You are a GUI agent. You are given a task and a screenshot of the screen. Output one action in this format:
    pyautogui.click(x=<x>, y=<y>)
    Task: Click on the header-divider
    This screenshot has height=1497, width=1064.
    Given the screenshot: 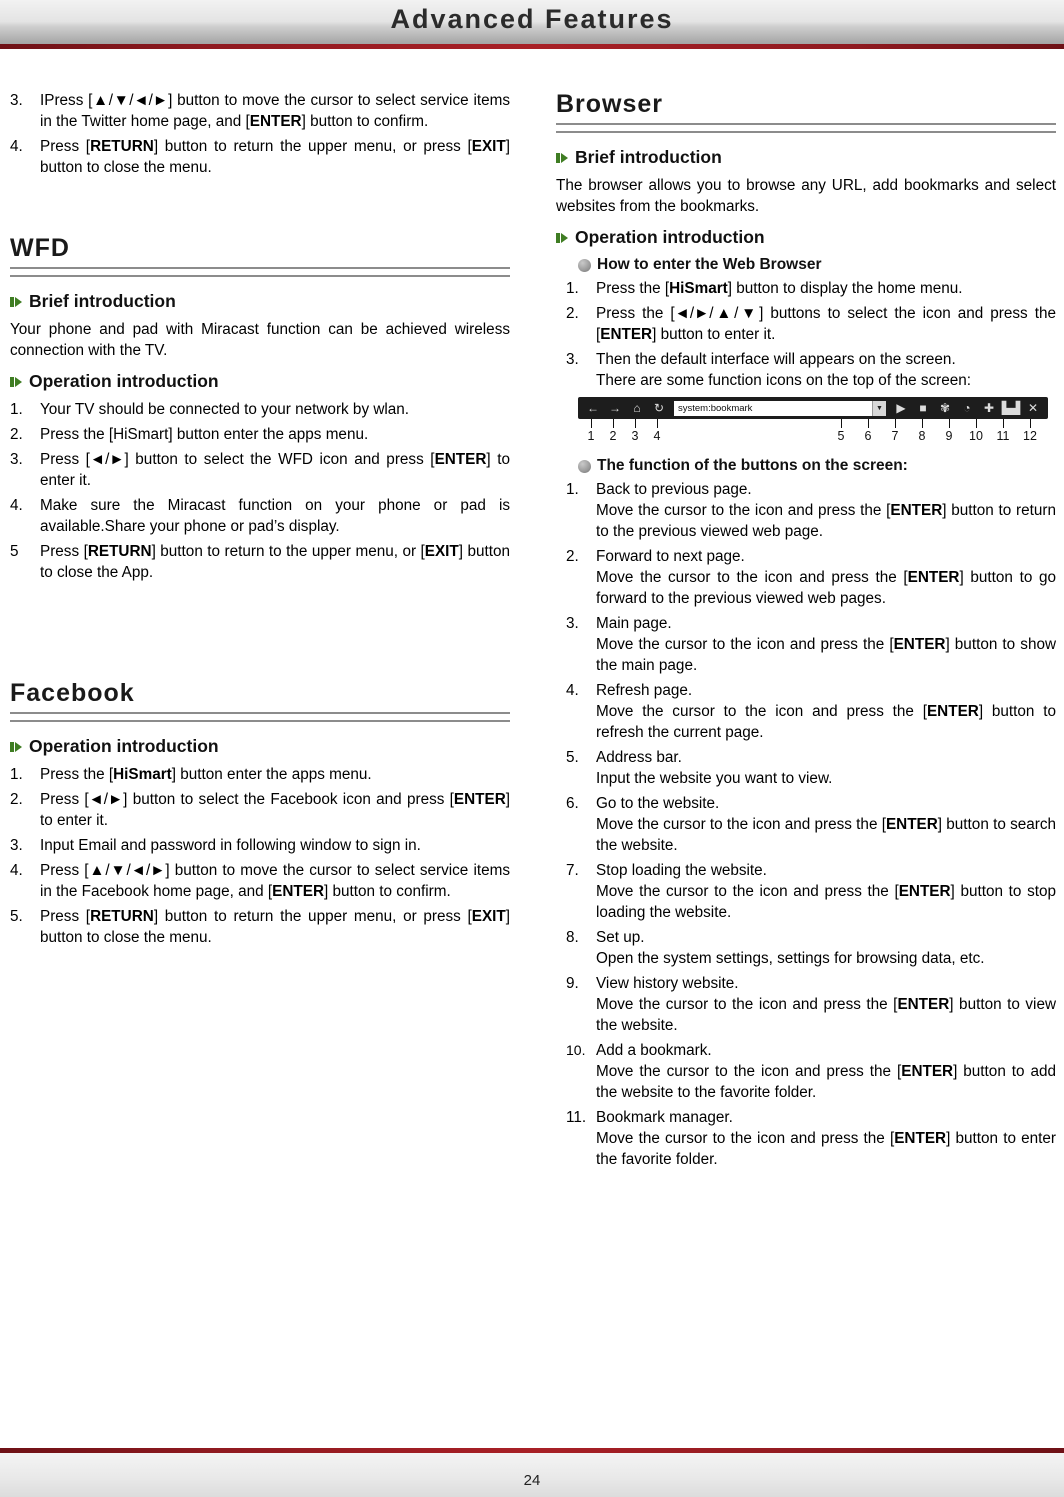 What is the action you would take?
    pyautogui.click(x=532, y=46)
    